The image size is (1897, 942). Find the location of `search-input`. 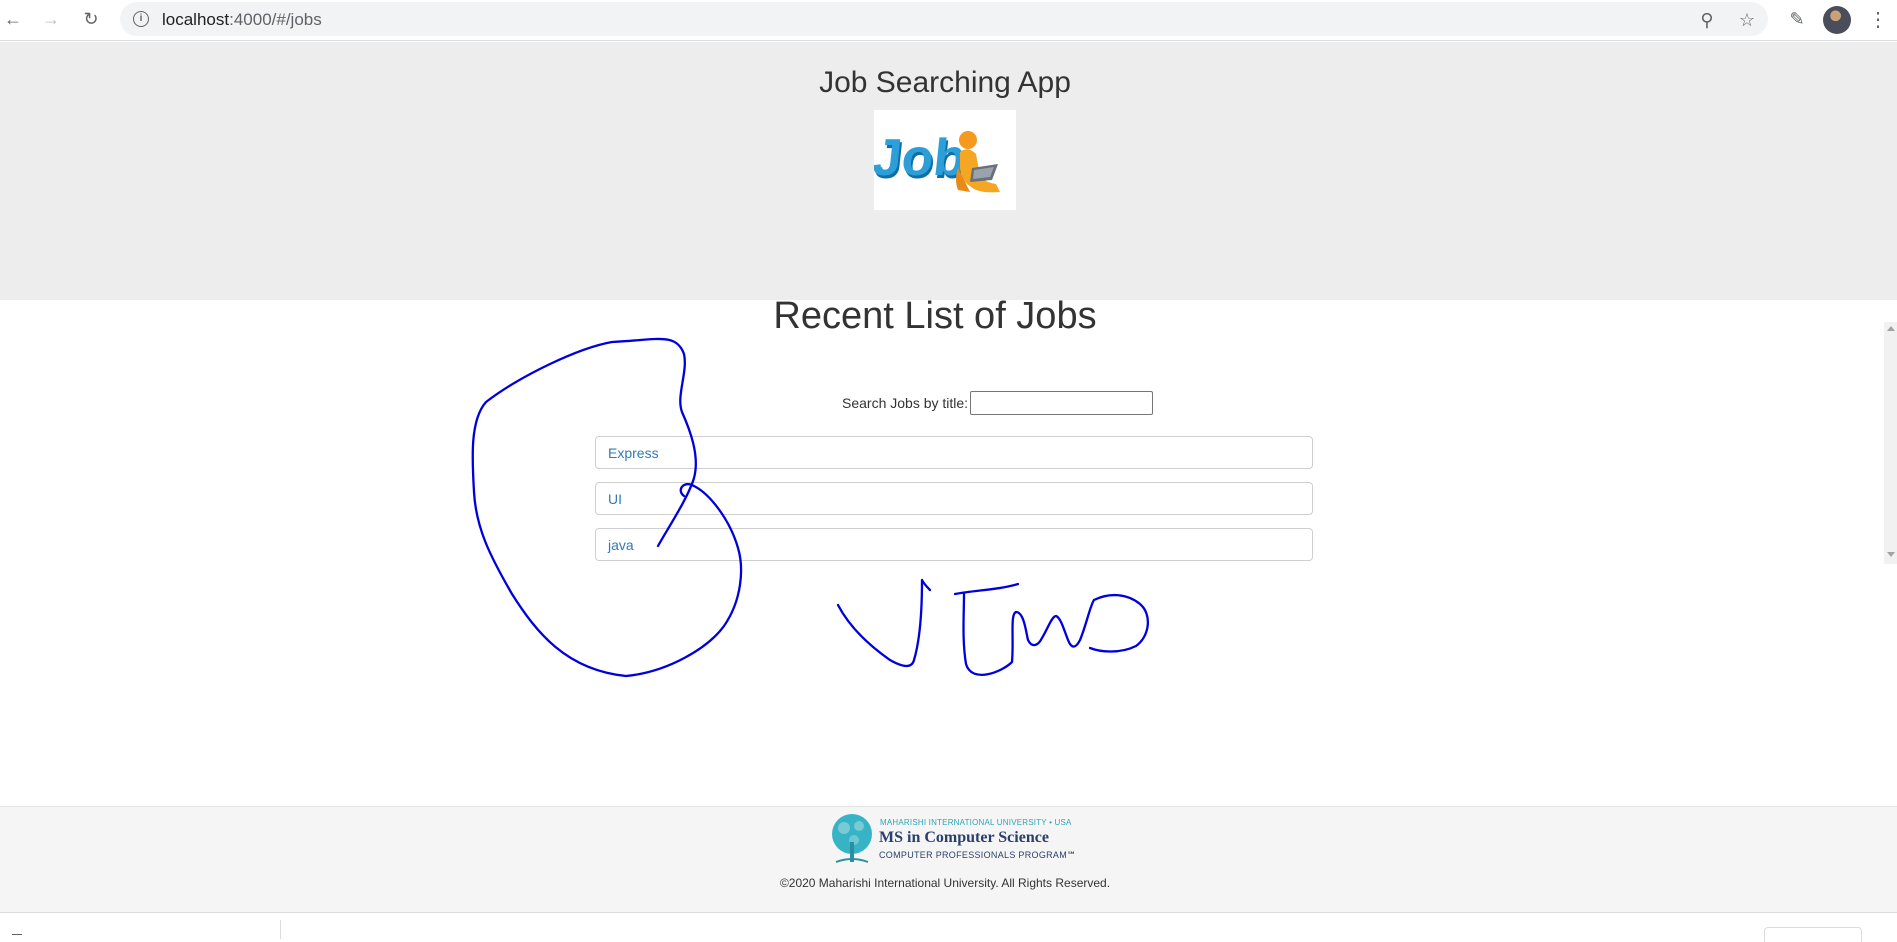

search-input is located at coordinates (1062, 402).